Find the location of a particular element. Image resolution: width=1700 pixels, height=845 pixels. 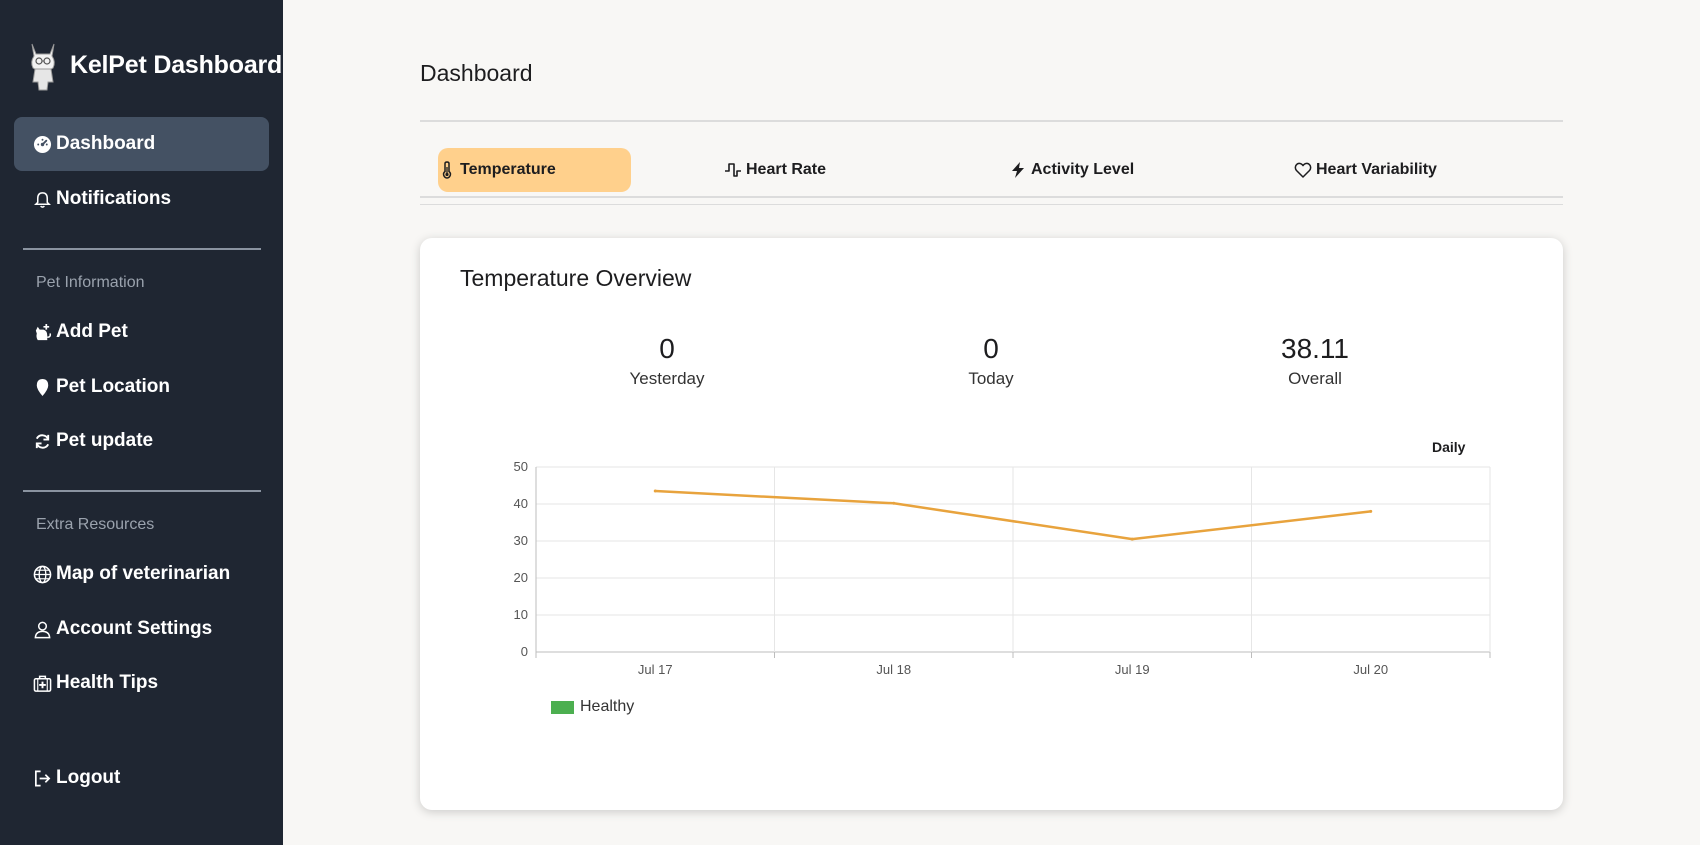

nav-notifications-label: Notifications is located at coordinates (114, 198).